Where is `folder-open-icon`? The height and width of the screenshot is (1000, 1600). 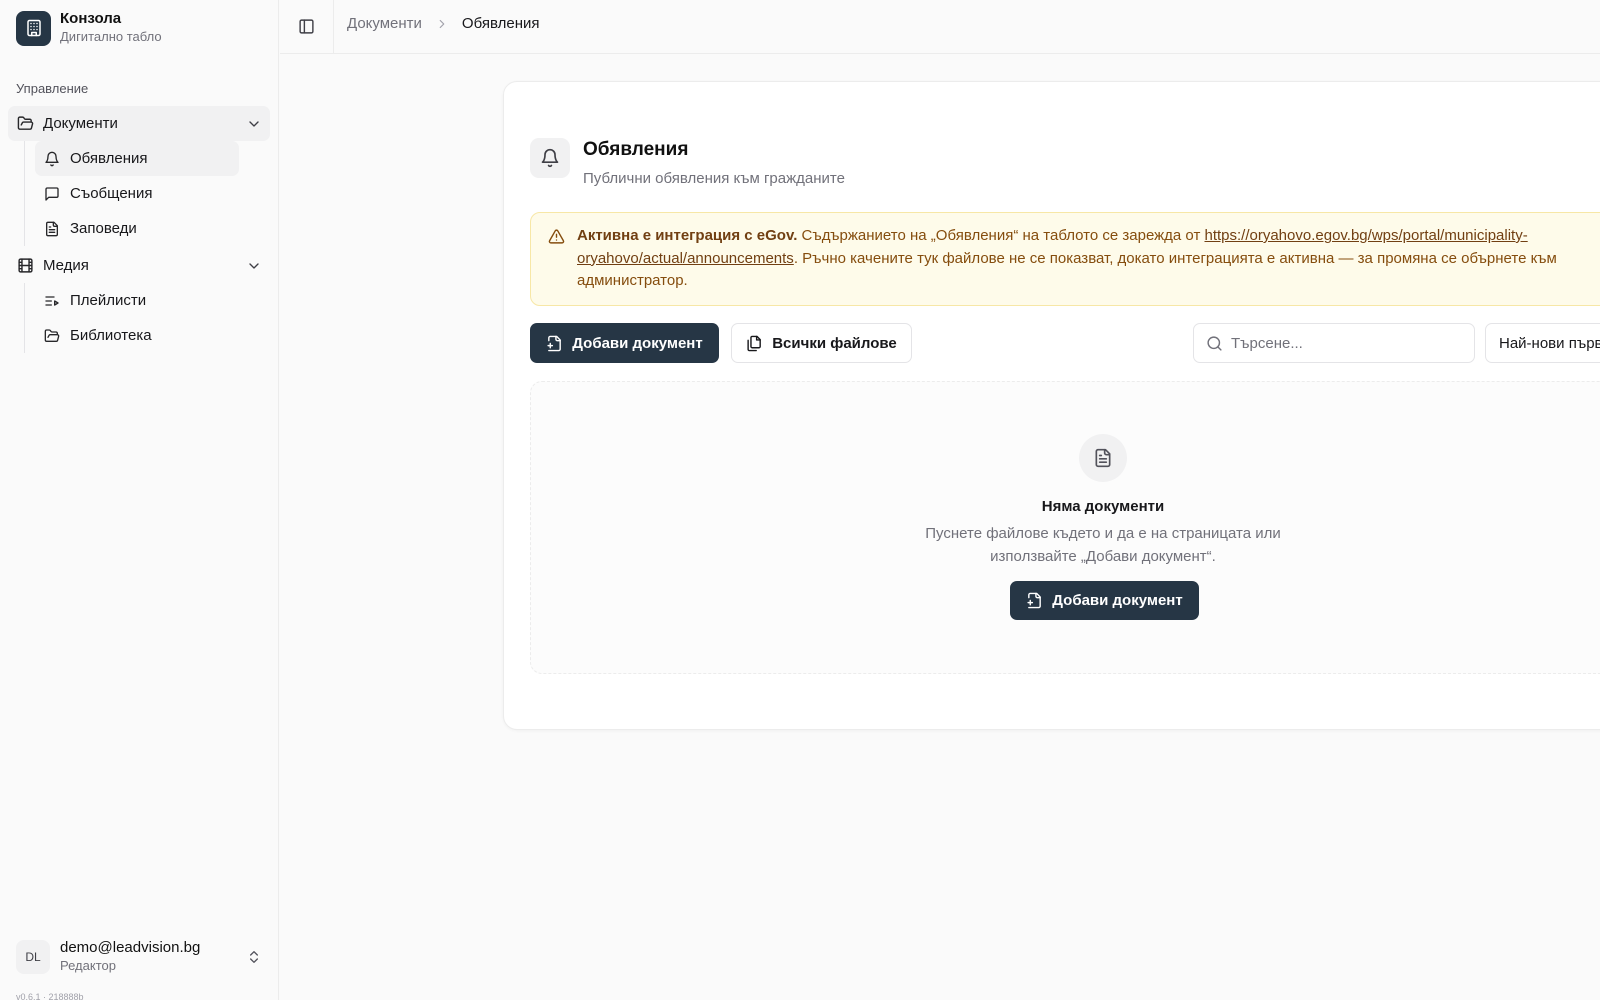 folder-open-icon is located at coordinates (25, 124).